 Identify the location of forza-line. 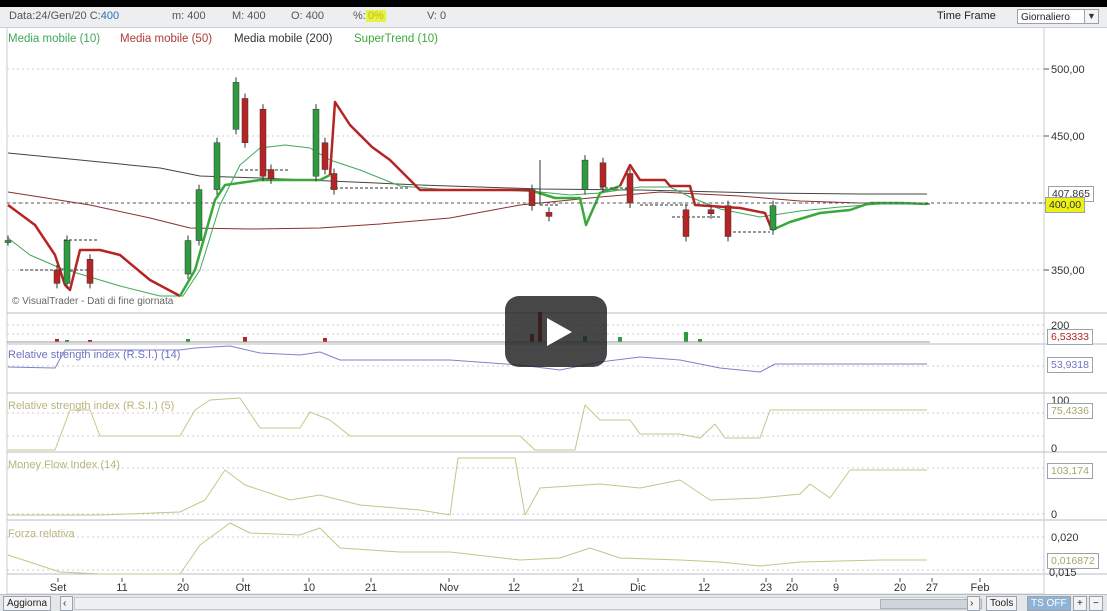
(467, 548).